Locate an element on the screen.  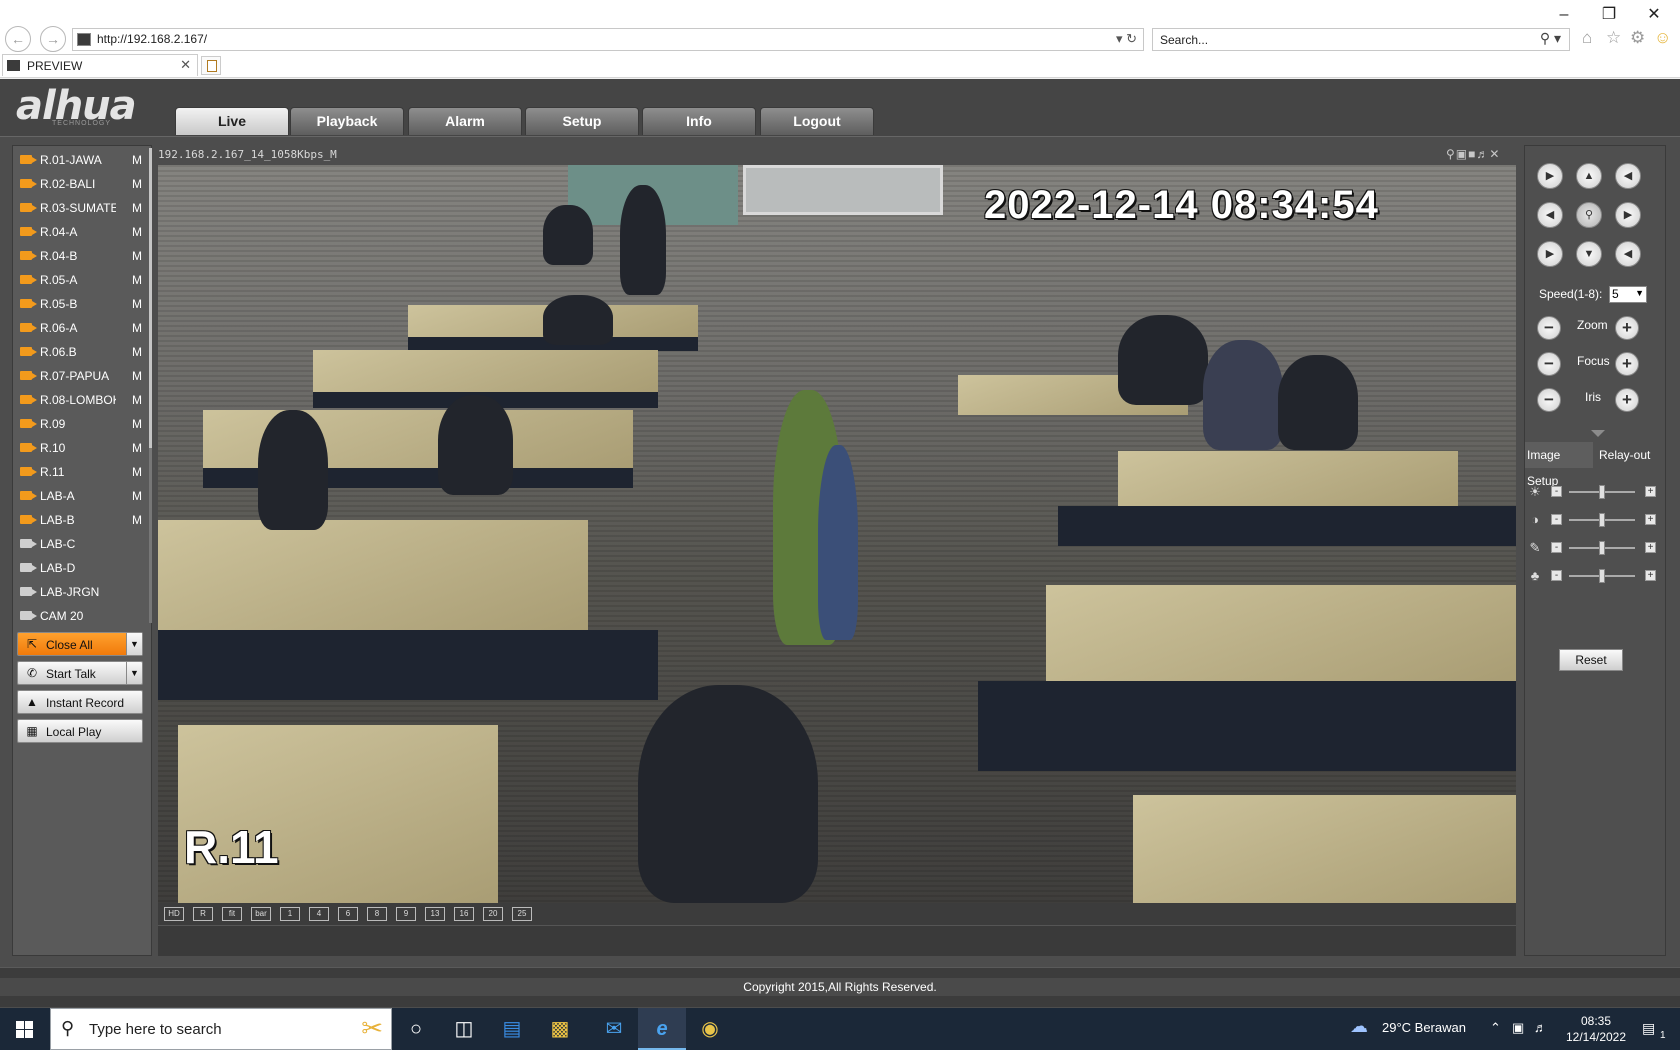
channel-item: R.08-LOMBOK M is located at coordinates (81, 400).